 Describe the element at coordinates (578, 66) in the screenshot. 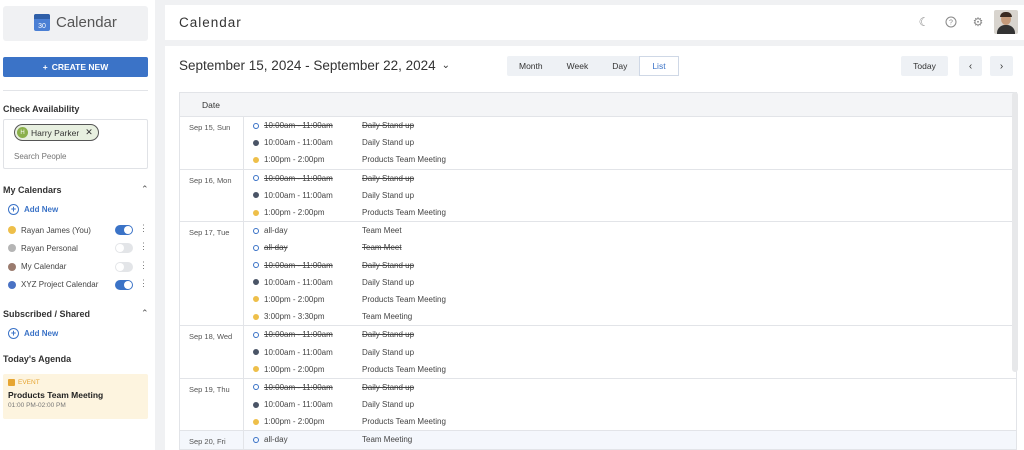

I see `tab-week: Week` at that location.